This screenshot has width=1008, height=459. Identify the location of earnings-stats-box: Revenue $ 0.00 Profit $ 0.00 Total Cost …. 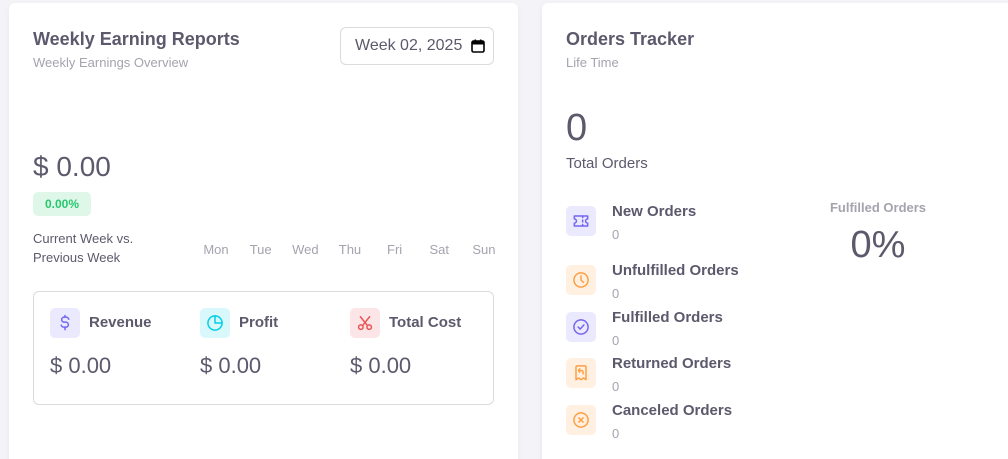
(263, 348).